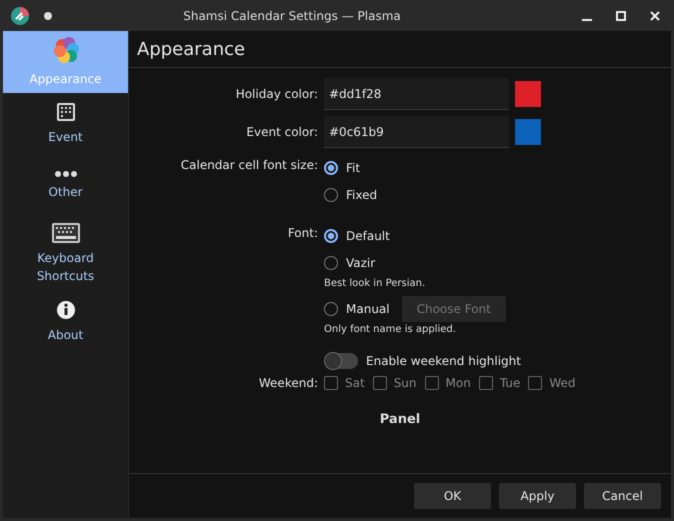  Describe the element at coordinates (361, 263) in the screenshot. I see `option-label: Vazir` at that location.